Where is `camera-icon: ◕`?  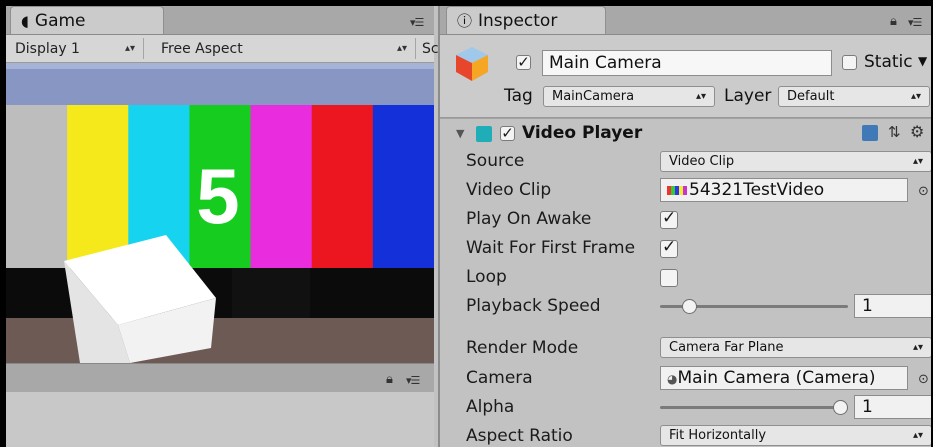
camera-icon: ◕ is located at coordinates (672, 379).